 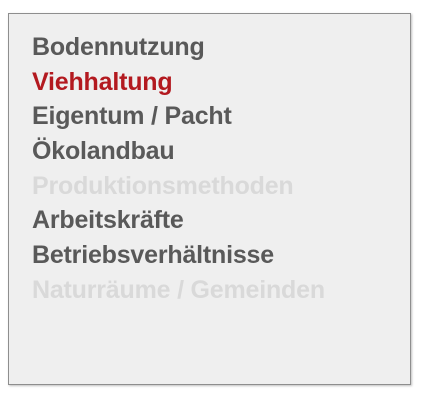 I want to click on menu-item-naturraeume-gemeinden: Naturräume / Gemeinden, so click(x=178, y=289).